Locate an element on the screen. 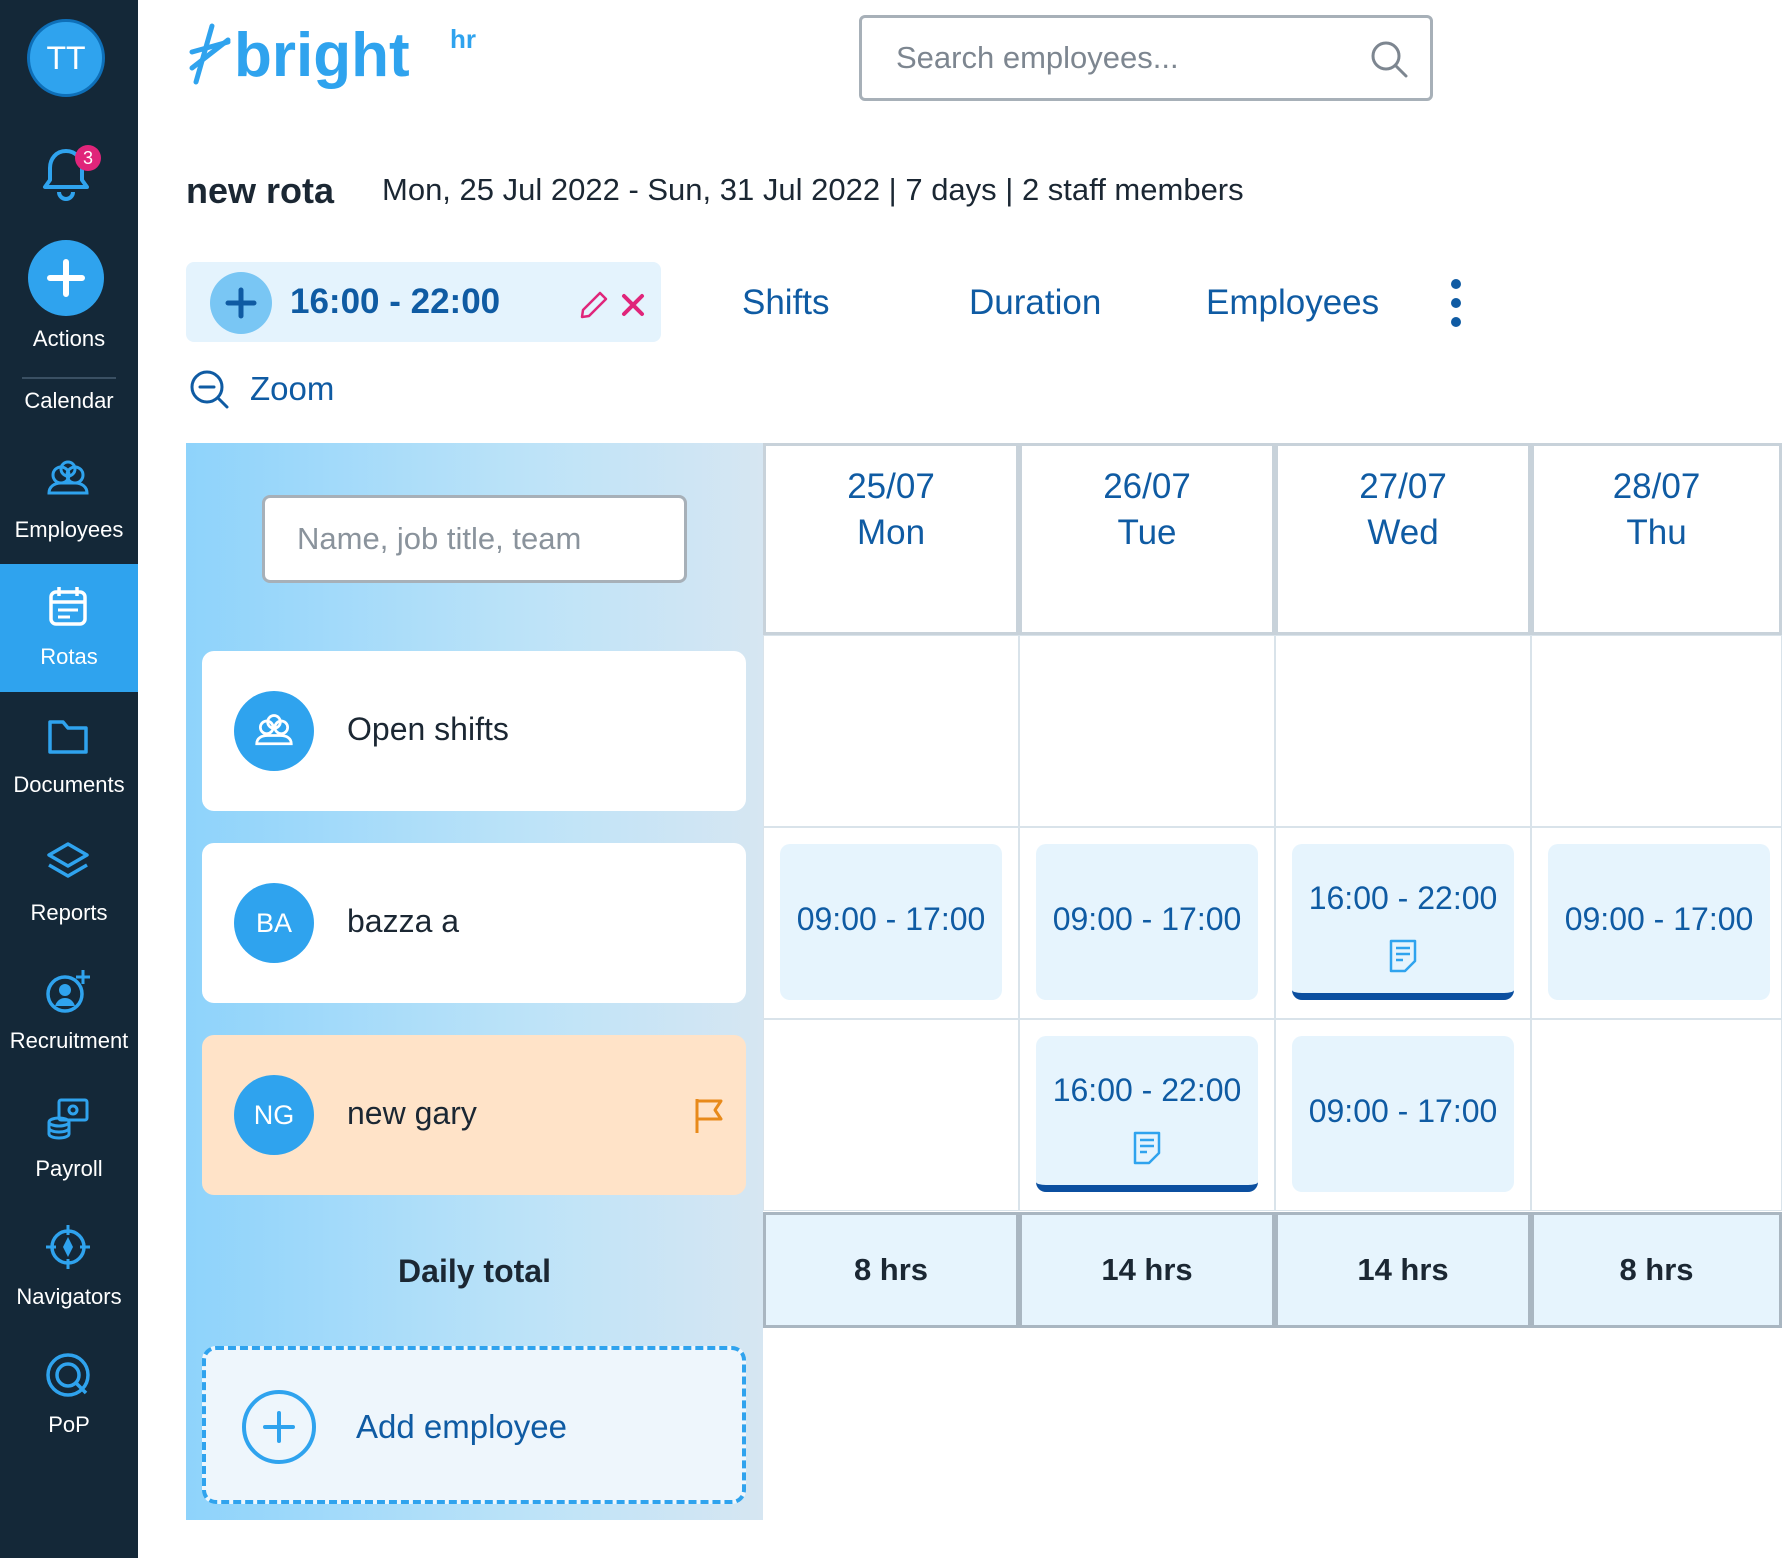 This screenshot has width=1782, height=1558. tab-duration: Duration is located at coordinates (1035, 303).